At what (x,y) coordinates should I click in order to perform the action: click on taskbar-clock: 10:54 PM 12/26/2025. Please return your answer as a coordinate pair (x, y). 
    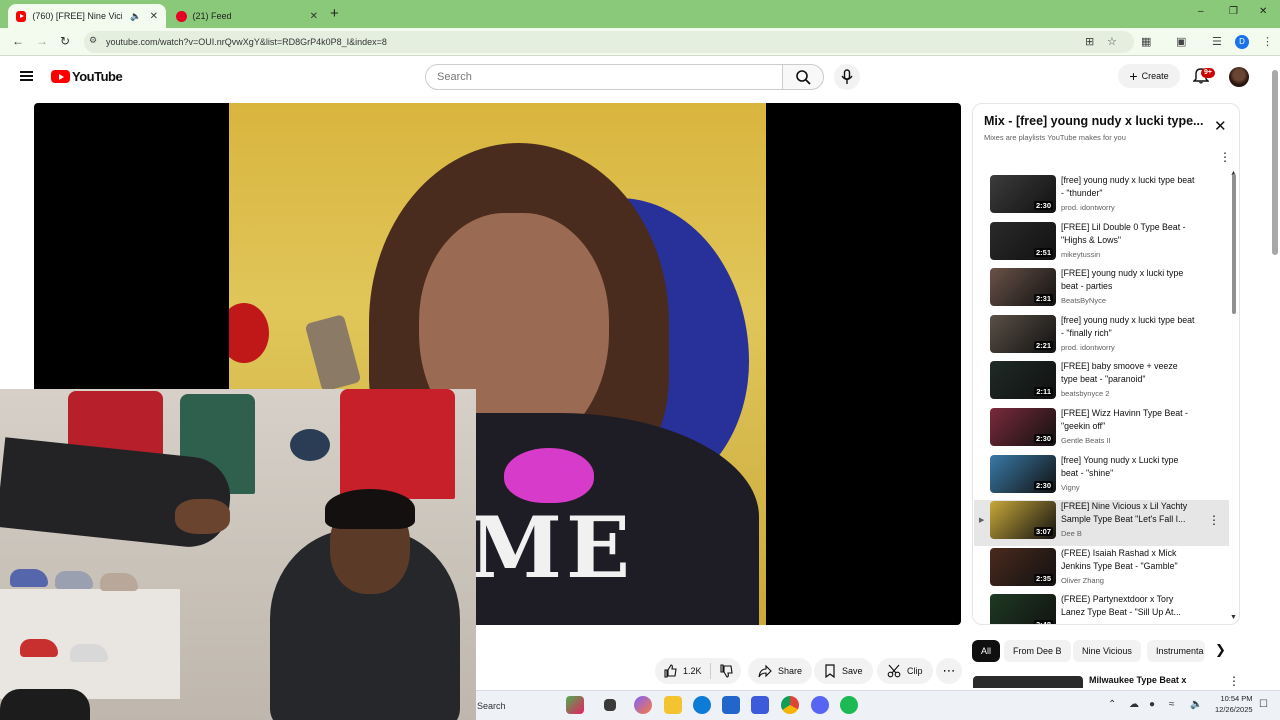
    Looking at the image, I should click on (1234, 704).